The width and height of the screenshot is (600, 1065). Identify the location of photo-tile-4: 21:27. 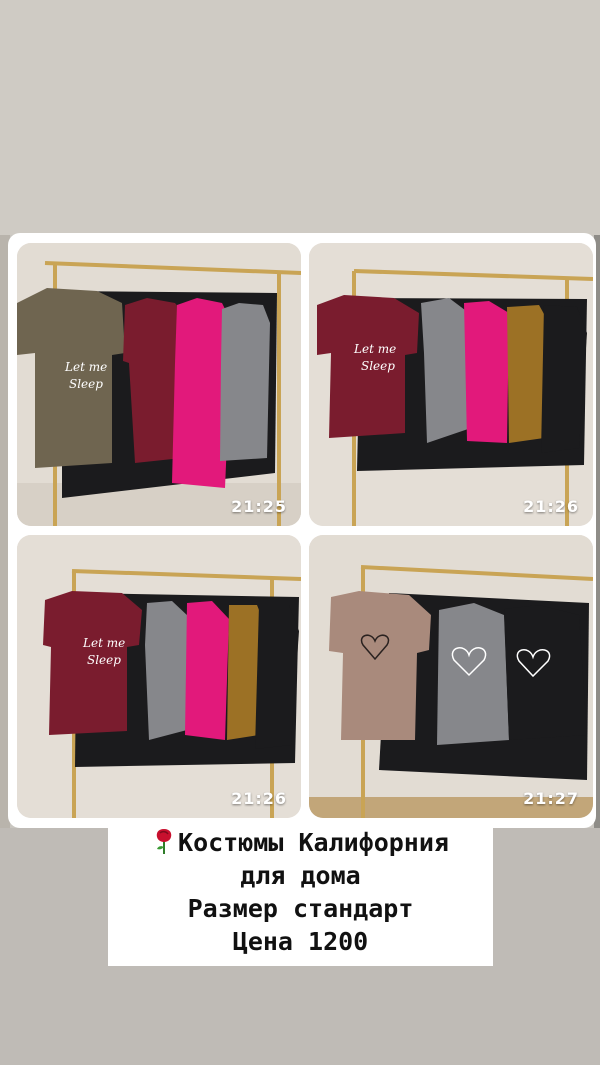
(451, 676).